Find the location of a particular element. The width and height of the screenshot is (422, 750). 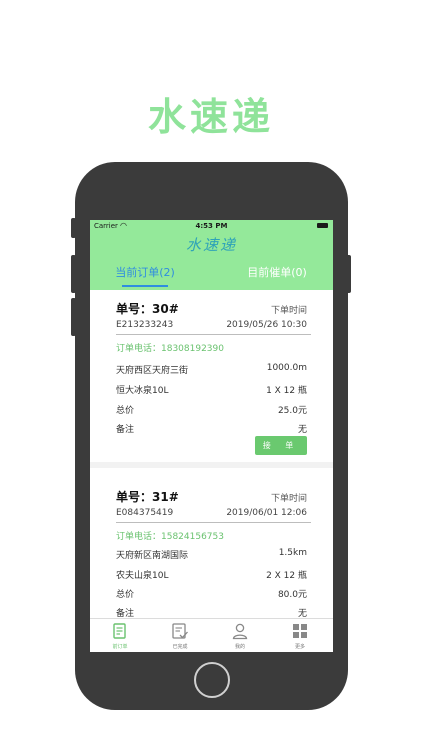

order-address: 天府新区南湖国际 is located at coordinates (152, 556).